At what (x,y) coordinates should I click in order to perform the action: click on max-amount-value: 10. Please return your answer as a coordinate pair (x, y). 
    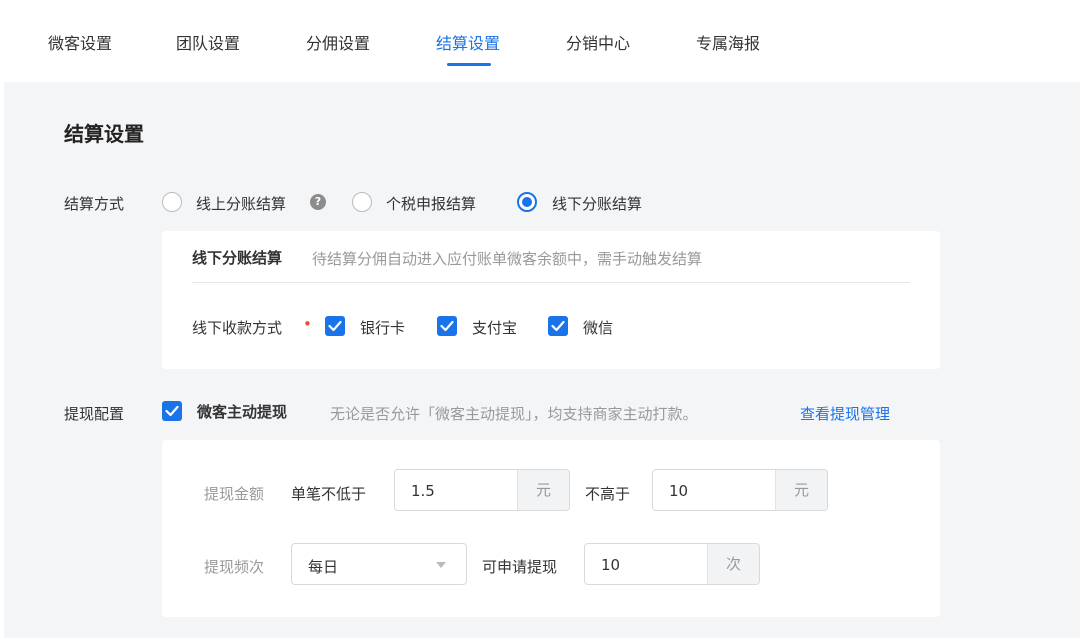
    Looking at the image, I should click on (679, 491).